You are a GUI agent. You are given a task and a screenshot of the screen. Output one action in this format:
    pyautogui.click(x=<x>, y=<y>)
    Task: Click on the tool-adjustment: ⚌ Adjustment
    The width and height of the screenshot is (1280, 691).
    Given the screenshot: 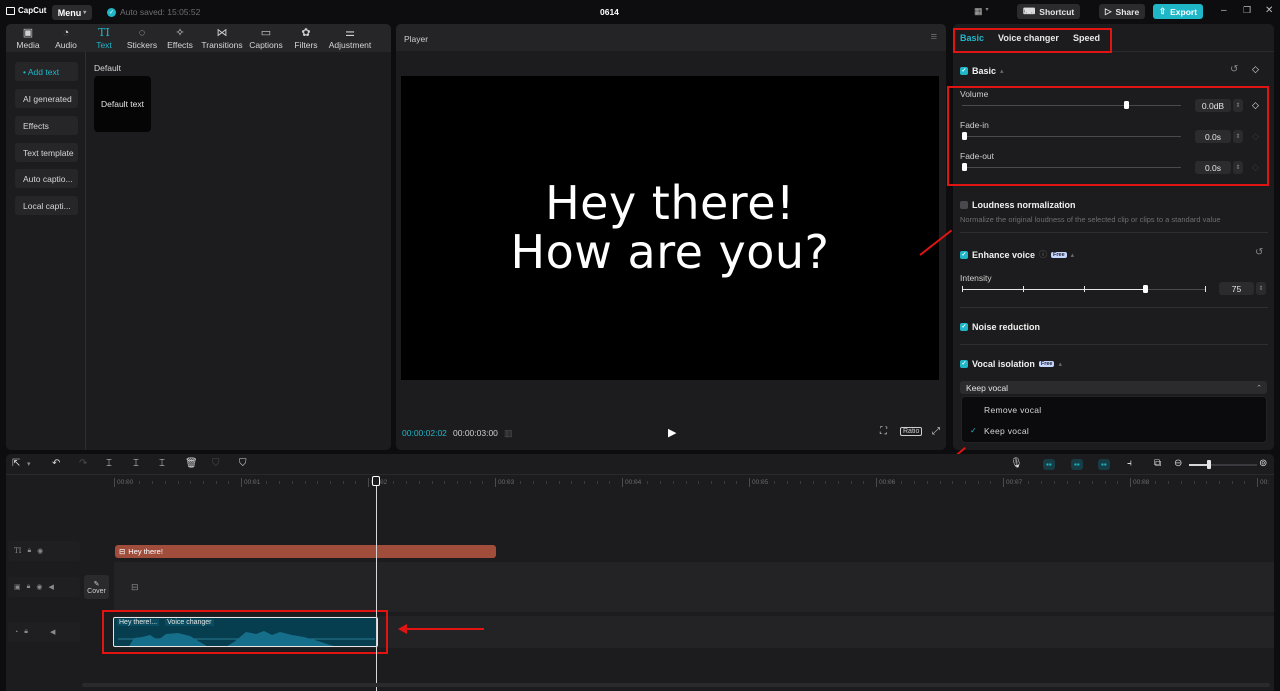 What is the action you would take?
    pyautogui.click(x=350, y=38)
    